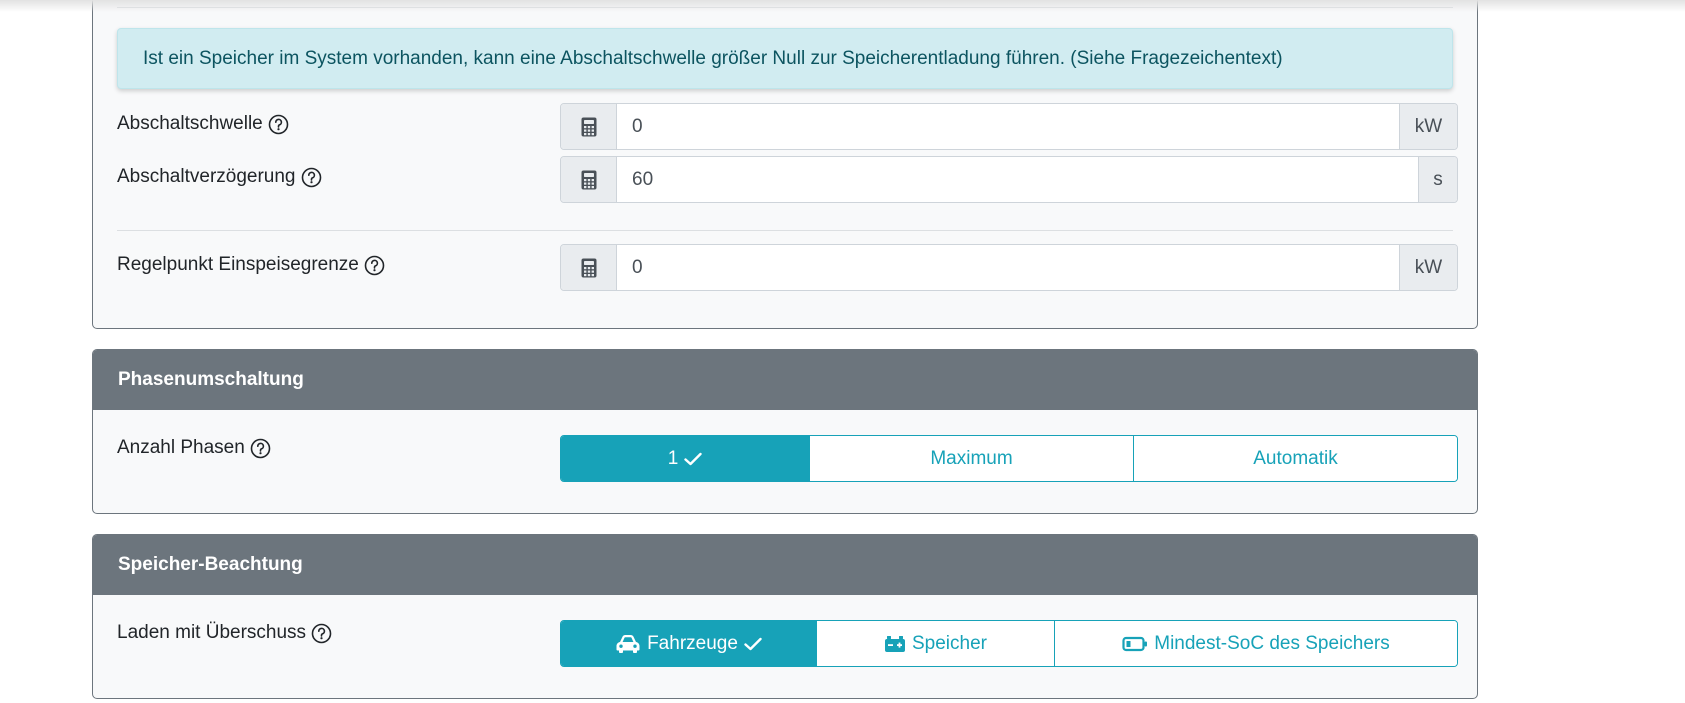  I want to click on regelpunkt-label: Regelpunkt Einspeisegrenze, so click(251, 265).